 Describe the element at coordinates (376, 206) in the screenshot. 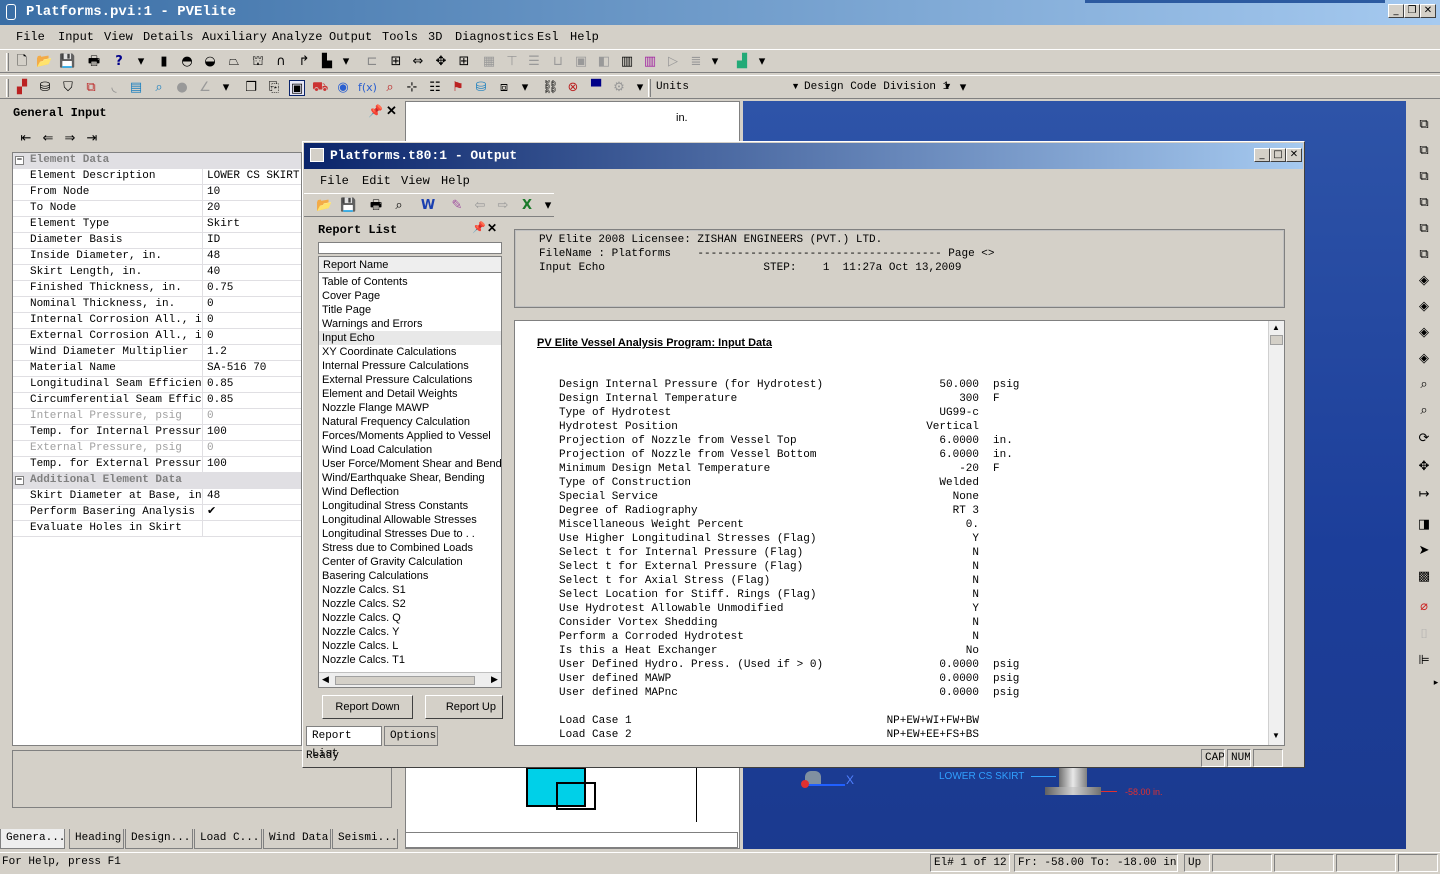

I see `print-report-icon: 🖶` at that location.